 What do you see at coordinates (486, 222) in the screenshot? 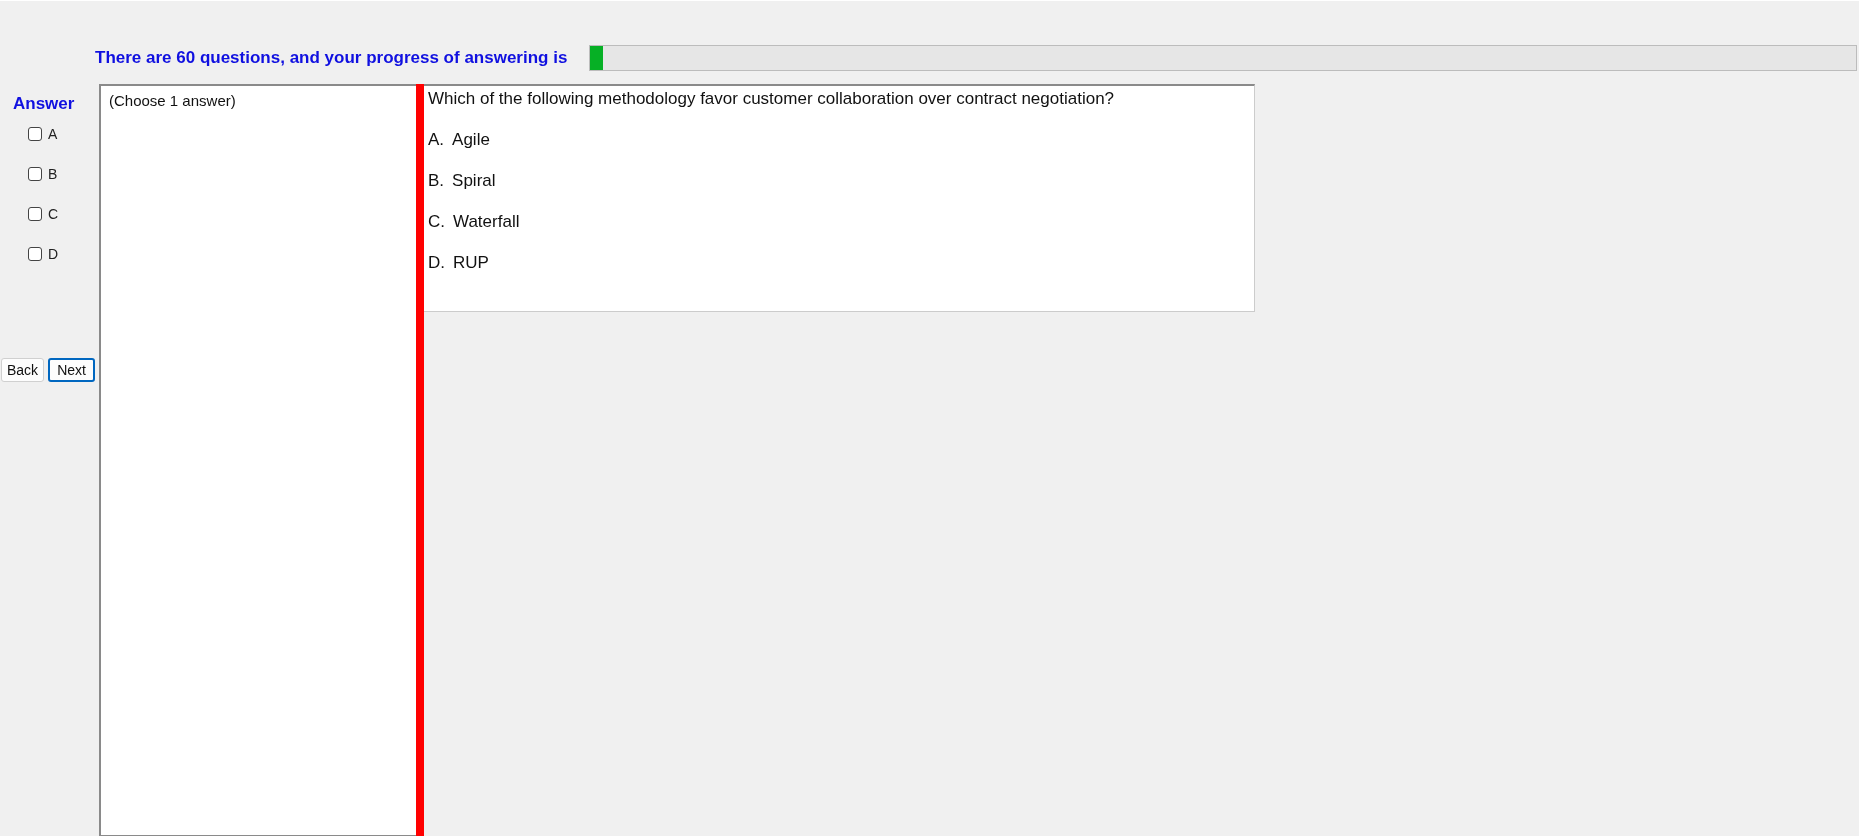
I see `choice-text: Waterfall` at bounding box center [486, 222].